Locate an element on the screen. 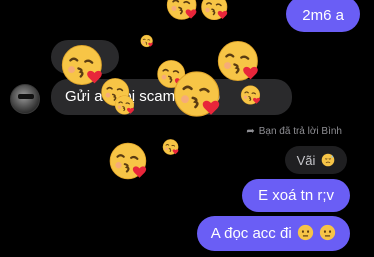  quoted-message-bubble: Vãi is located at coordinates (315, 160).